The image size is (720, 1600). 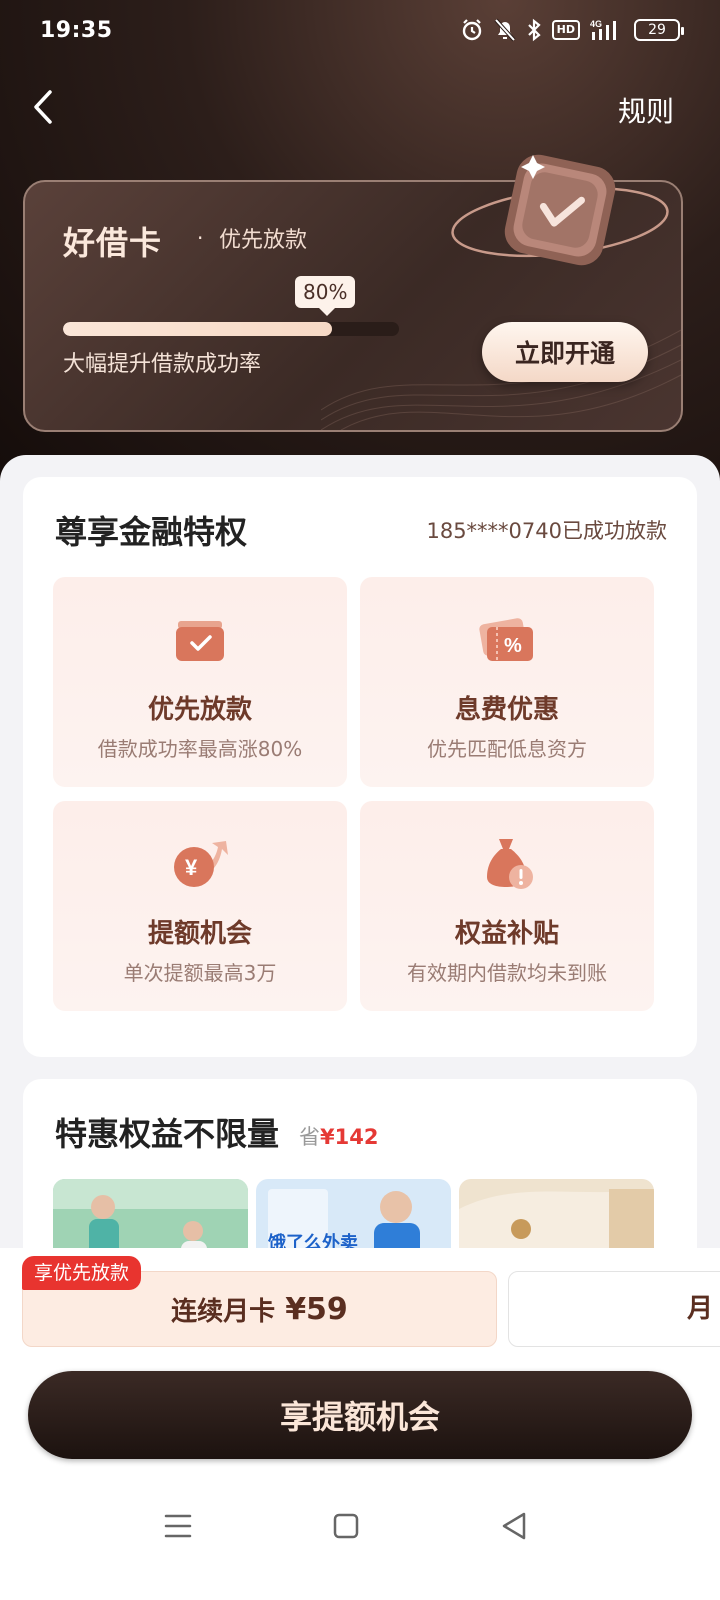 I want to click on hd-icon: HD, so click(x=565, y=30).